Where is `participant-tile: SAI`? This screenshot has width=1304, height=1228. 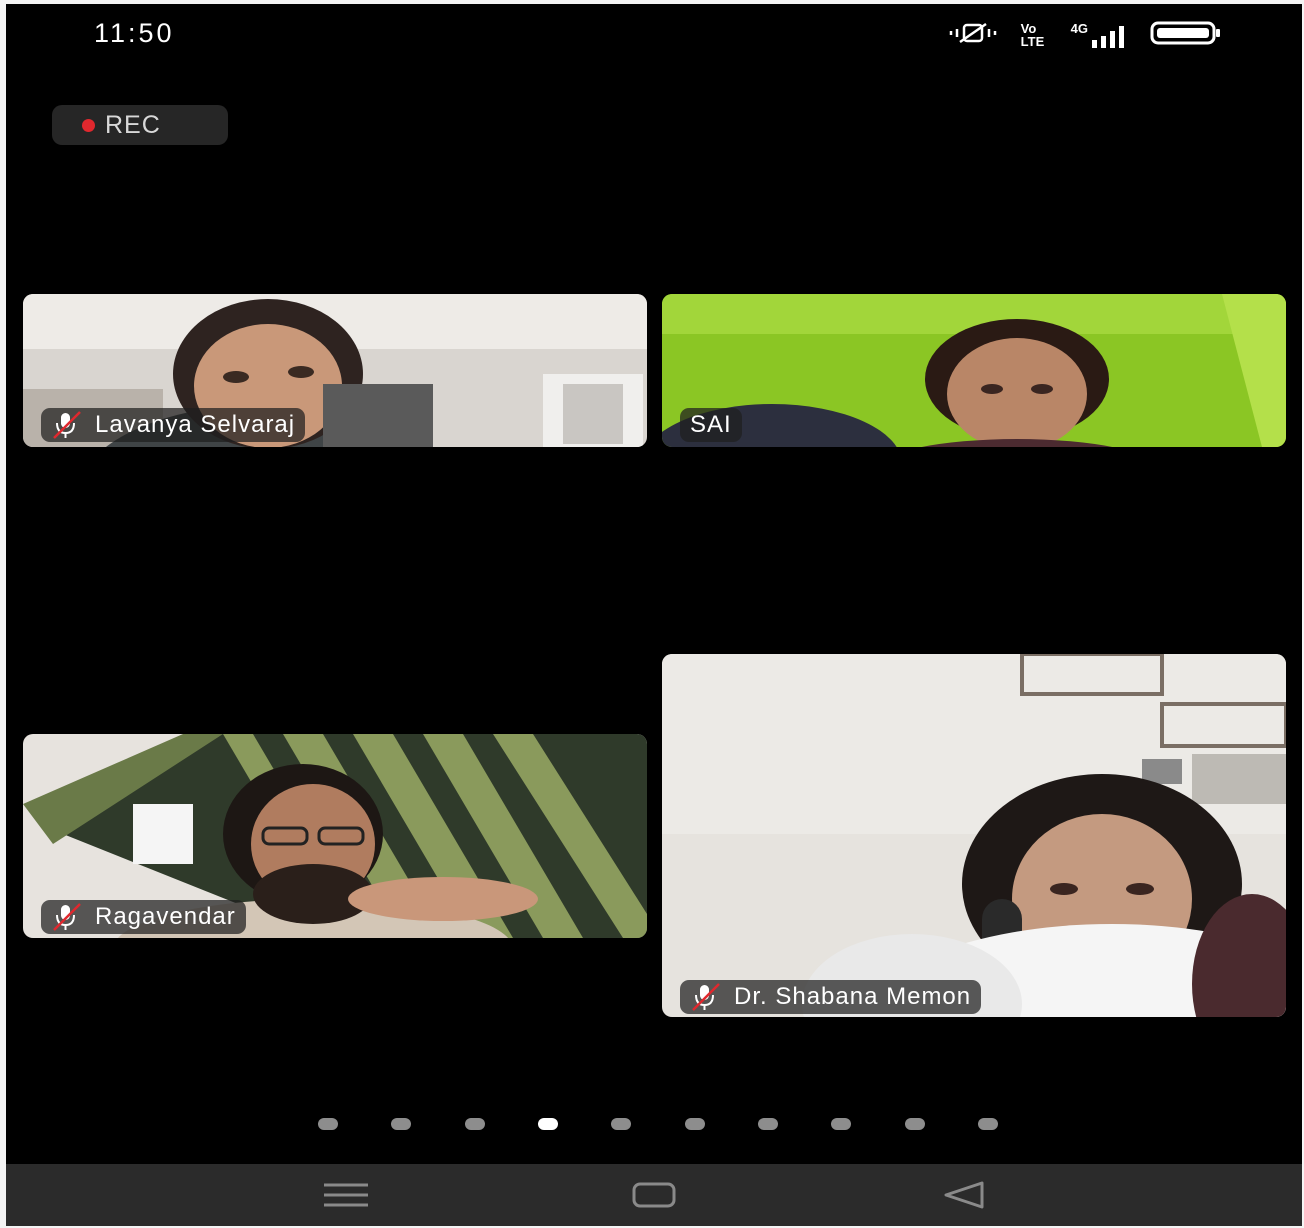 participant-tile: SAI is located at coordinates (974, 370).